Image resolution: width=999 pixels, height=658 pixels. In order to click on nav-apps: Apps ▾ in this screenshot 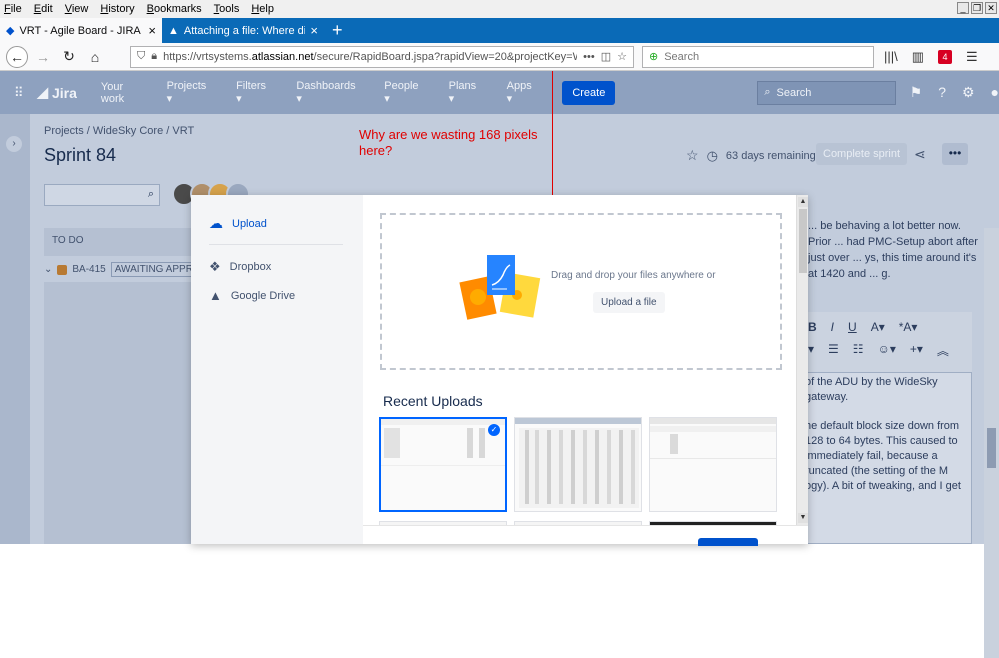, I will do `click(523, 92)`.